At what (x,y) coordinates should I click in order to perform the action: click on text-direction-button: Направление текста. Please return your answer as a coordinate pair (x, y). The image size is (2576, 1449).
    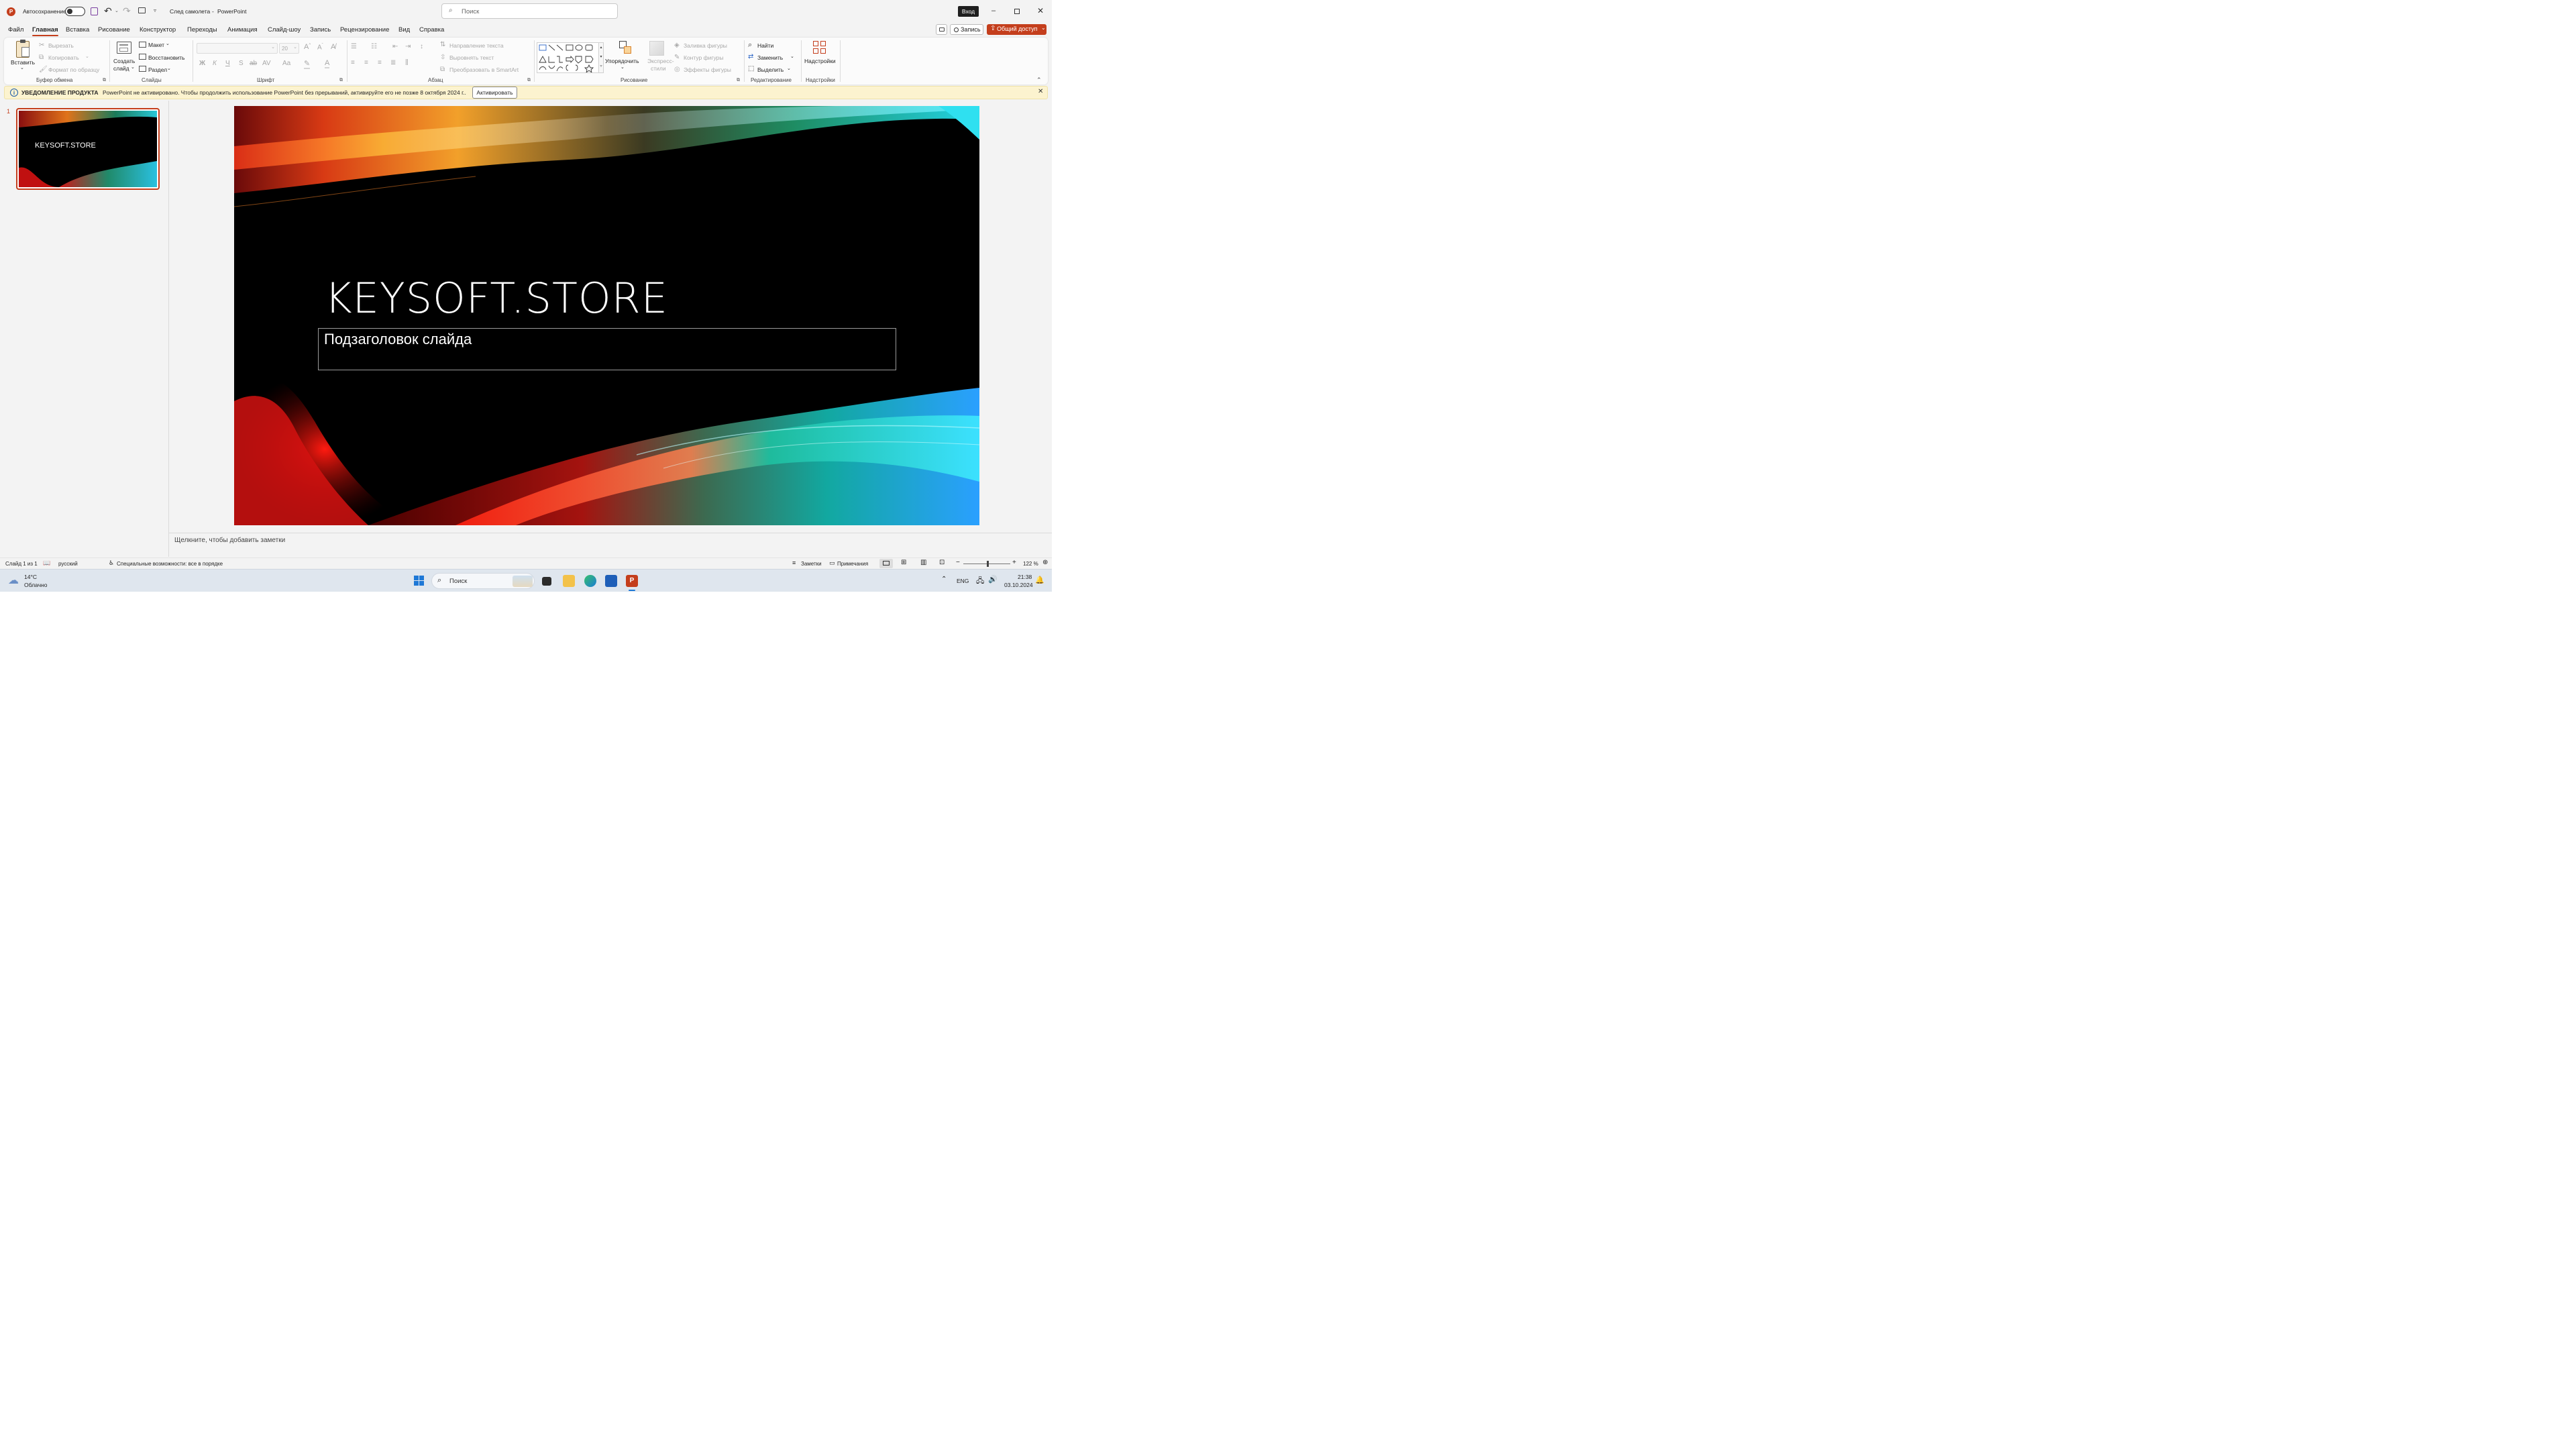
    Looking at the image, I should click on (476, 45).